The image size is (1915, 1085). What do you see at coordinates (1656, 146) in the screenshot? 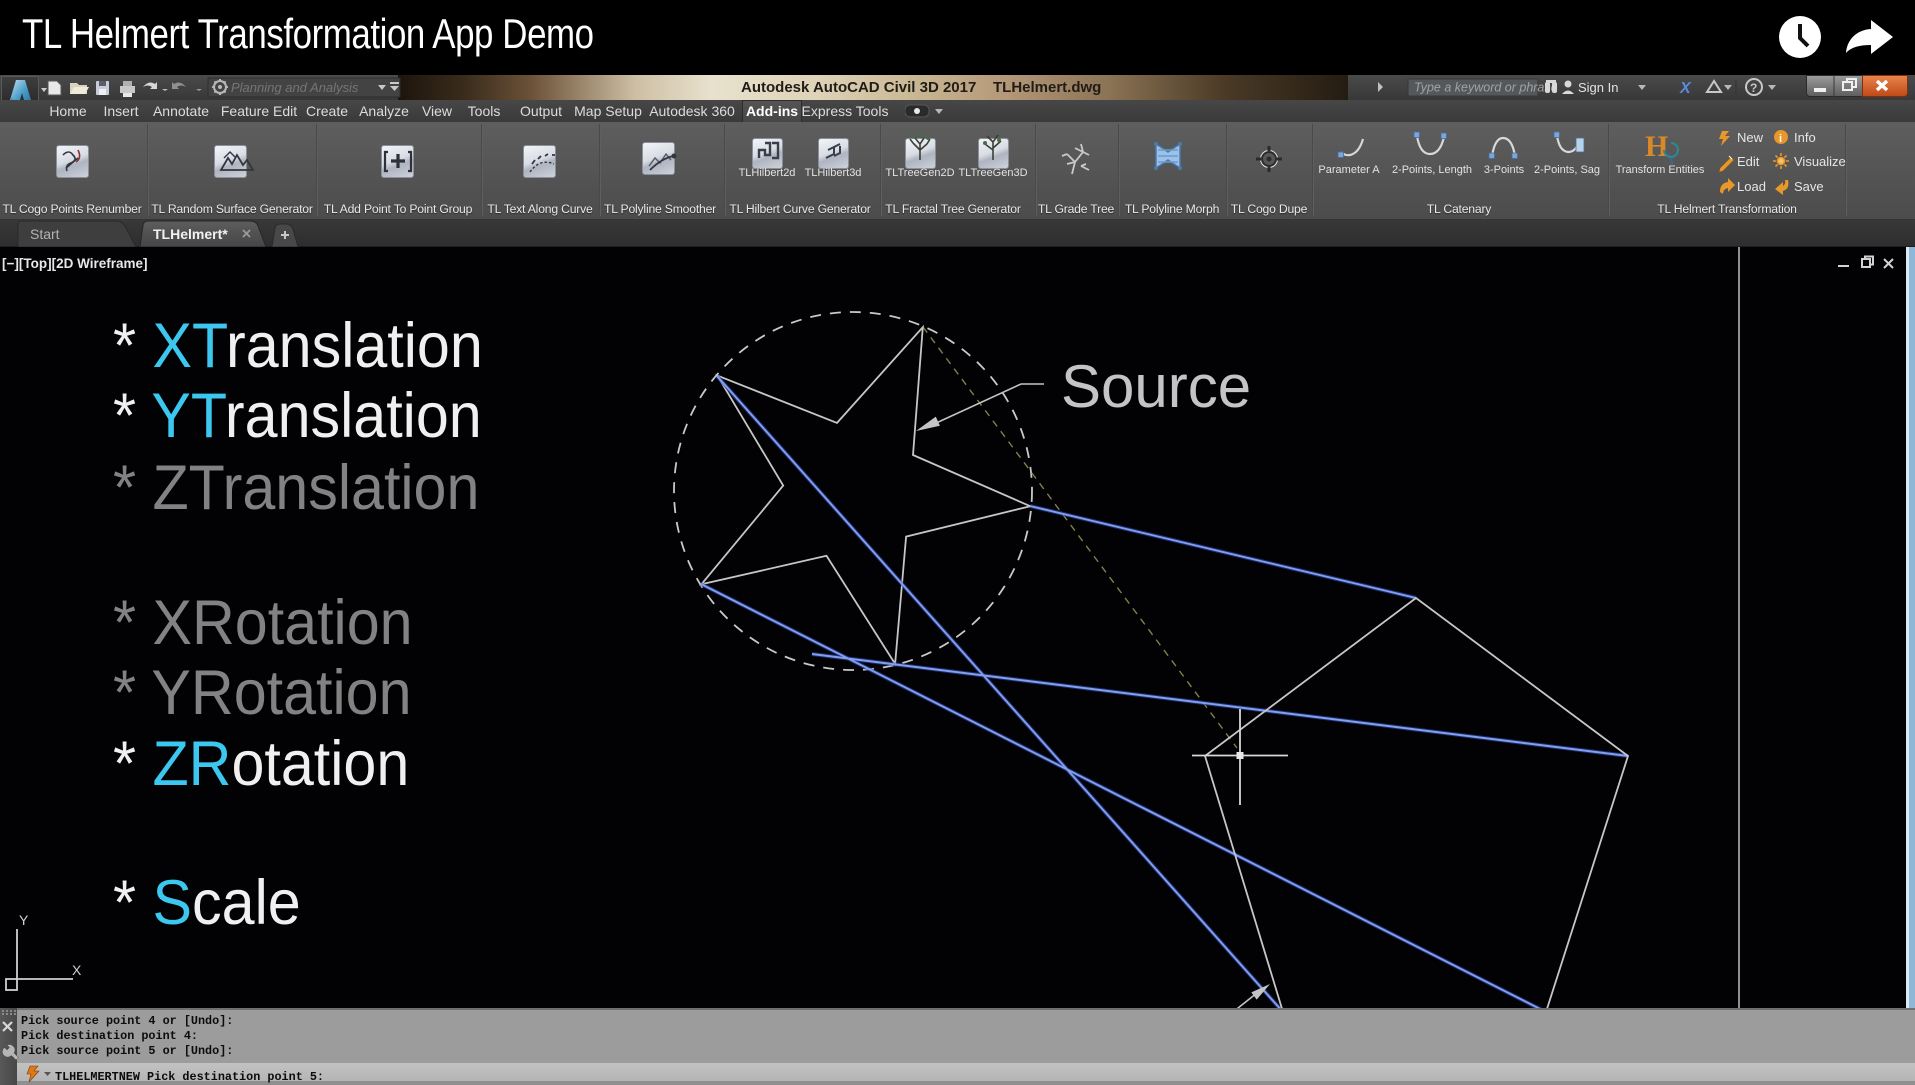
I see `svg-text: H` at bounding box center [1656, 146].